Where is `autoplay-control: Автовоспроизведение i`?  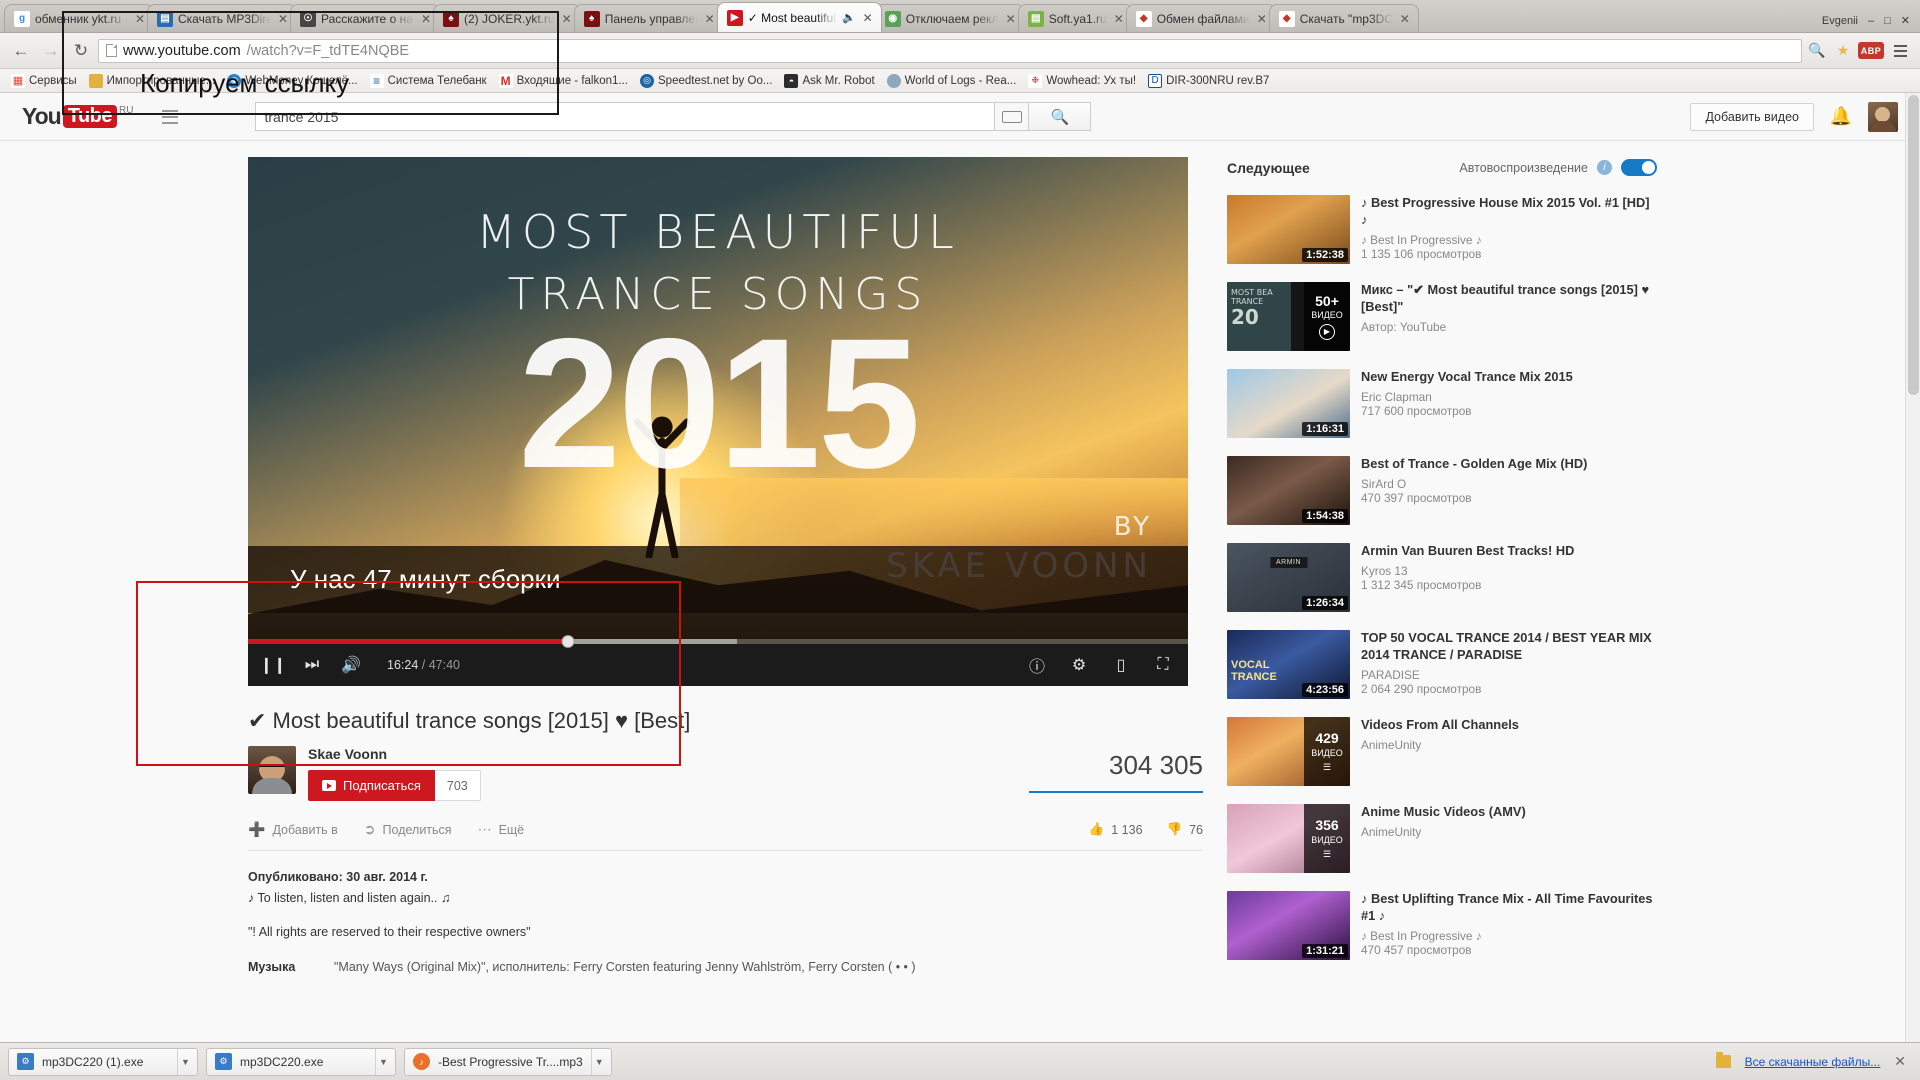 autoplay-control: Автовоспроизведение i is located at coordinates (1558, 167).